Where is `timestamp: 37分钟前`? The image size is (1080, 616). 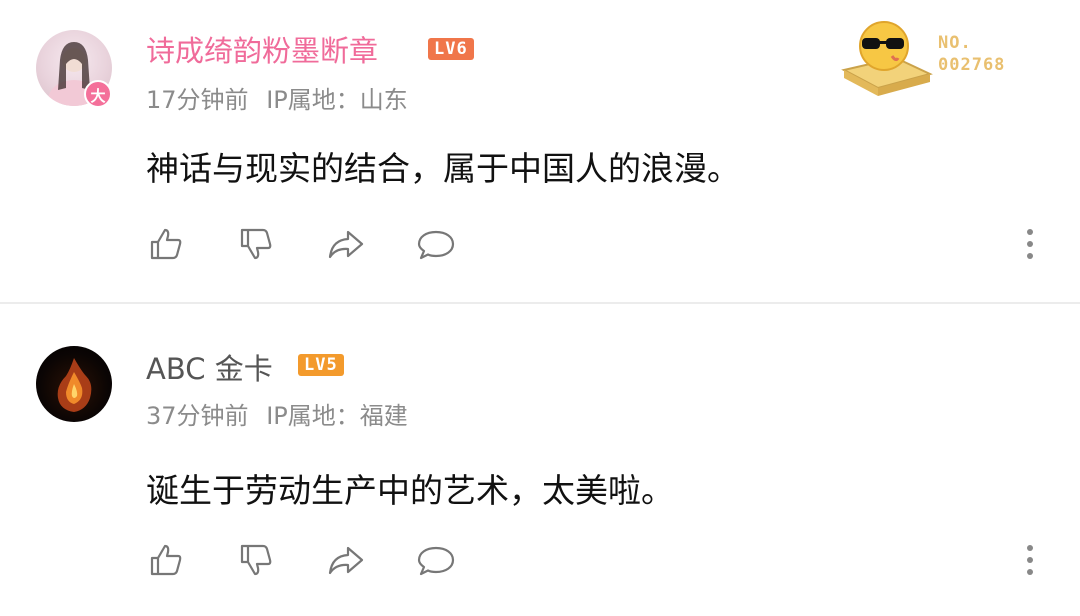 timestamp: 37分钟前 is located at coordinates (197, 416).